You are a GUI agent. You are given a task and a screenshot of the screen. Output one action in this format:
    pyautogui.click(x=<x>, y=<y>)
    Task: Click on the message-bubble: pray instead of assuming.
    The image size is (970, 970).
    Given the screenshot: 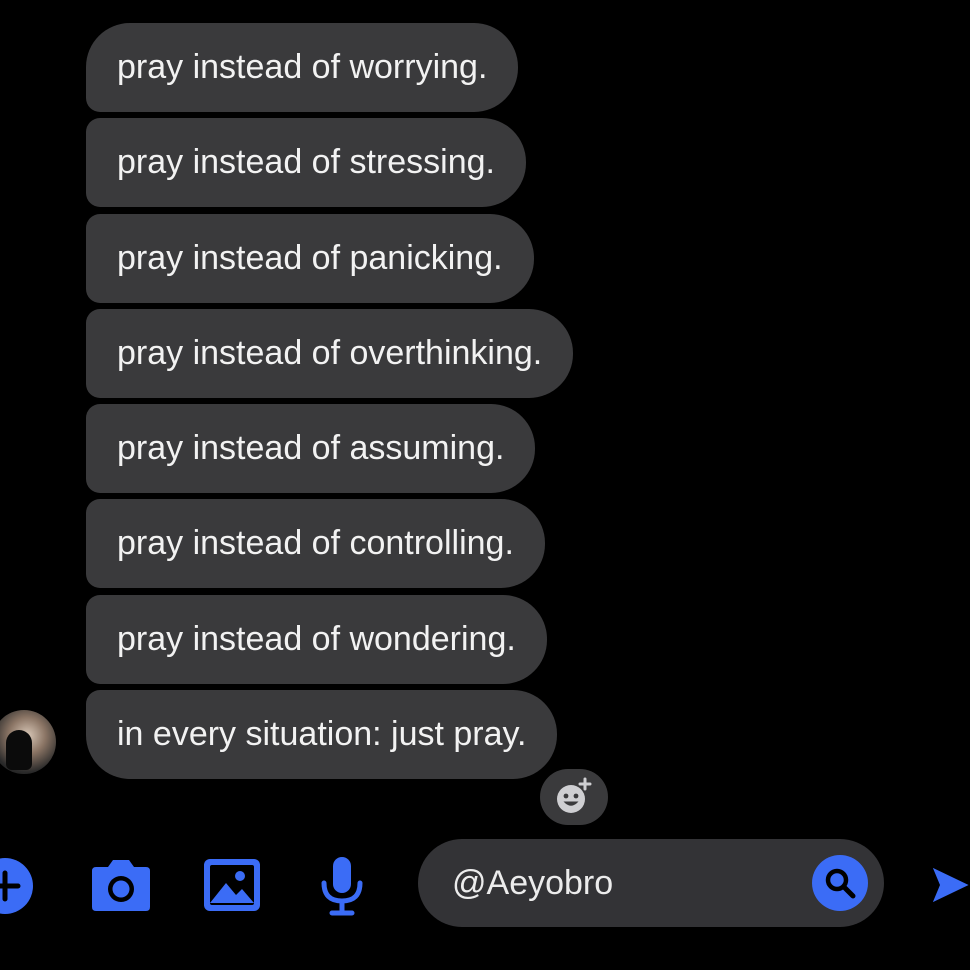 What is the action you would take?
    pyautogui.click(x=311, y=449)
    